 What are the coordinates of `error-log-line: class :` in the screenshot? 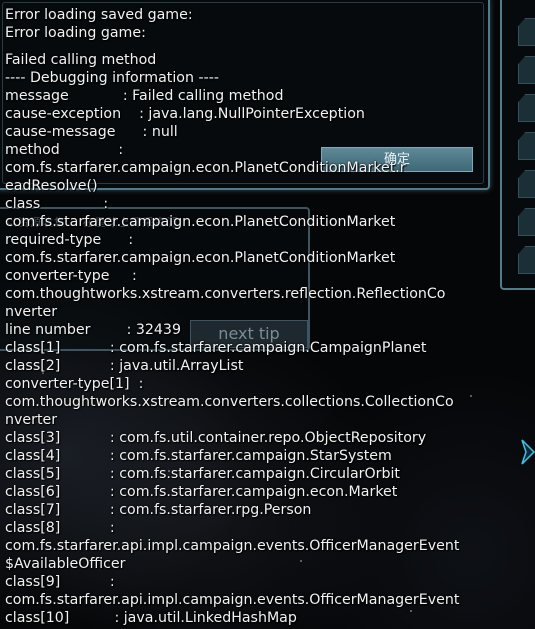 It's located at (57, 204).